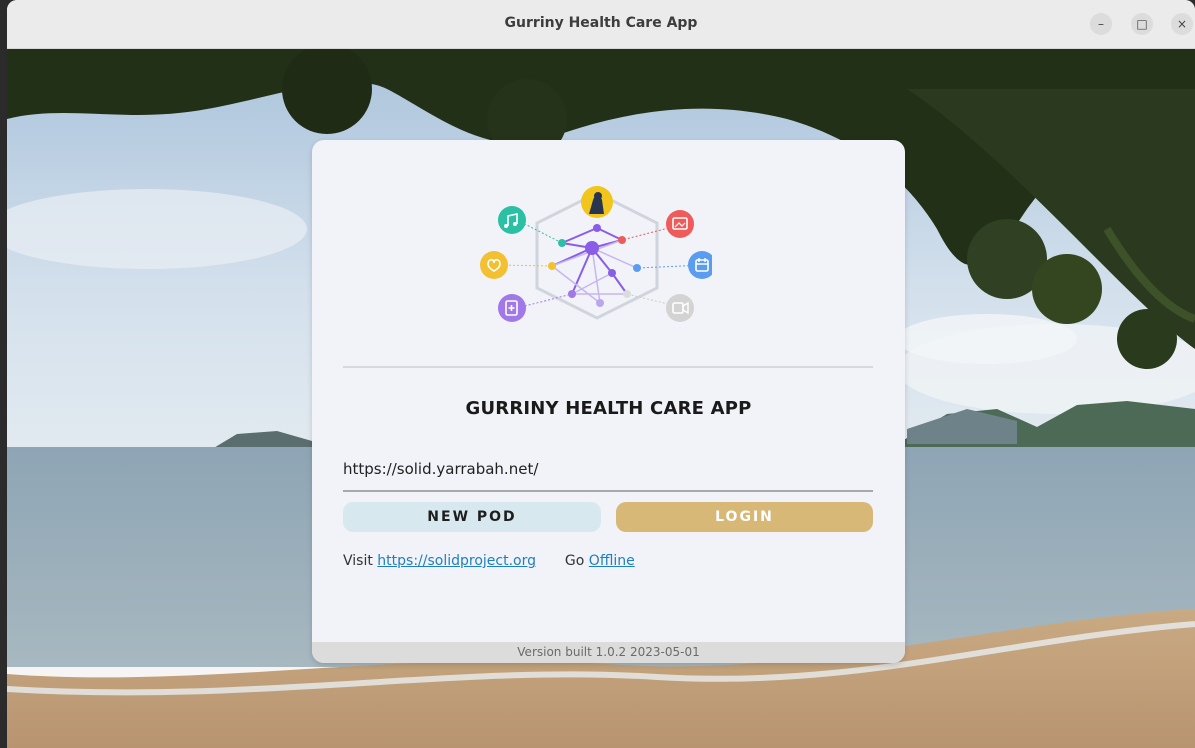 The image size is (1195, 748). I want to click on window-title: Gurriny Health Care App, so click(601, 23).